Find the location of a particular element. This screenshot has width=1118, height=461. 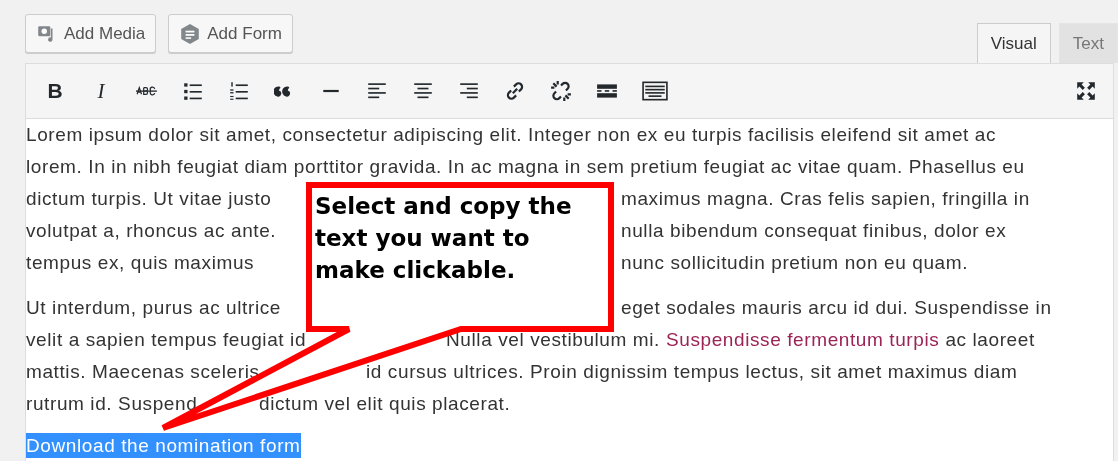

text-line: eget sodales mauris arcu id dui. Suspendisse in is located at coordinates (836, 308).